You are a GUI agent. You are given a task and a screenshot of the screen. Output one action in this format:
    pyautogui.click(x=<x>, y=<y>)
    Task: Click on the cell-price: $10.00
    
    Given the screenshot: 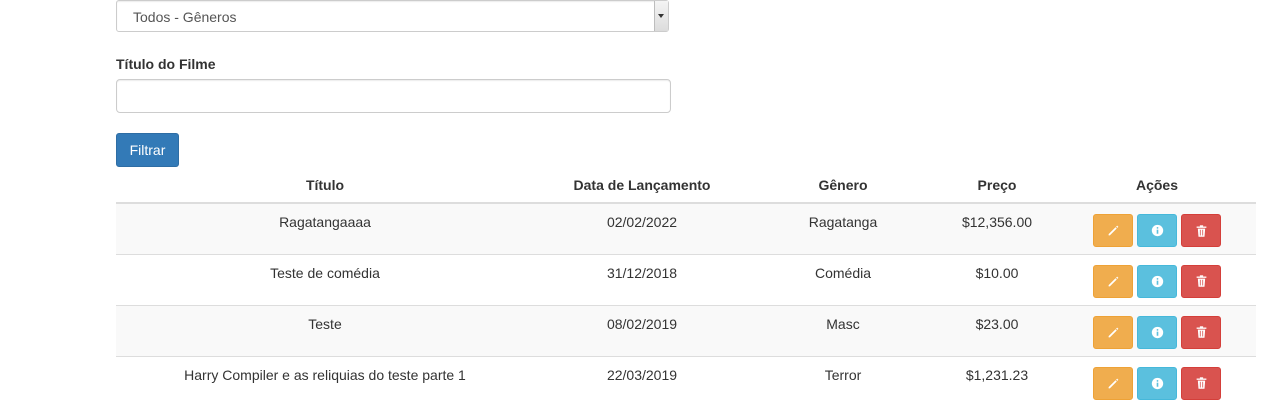 What is the action you would take?
    pyautogui.click(x=997, y=279)
    